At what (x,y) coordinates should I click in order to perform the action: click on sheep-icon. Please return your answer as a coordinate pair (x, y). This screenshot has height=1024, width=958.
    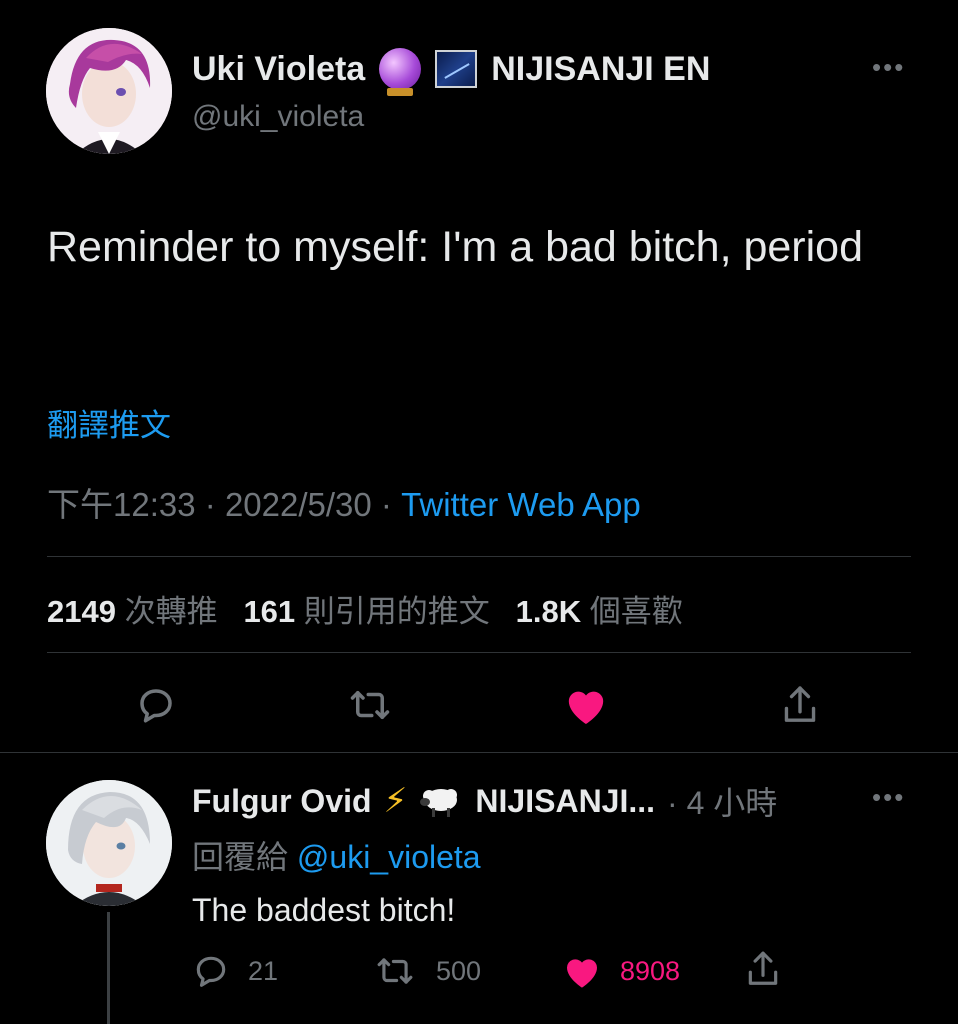
    Looking at the image, I should click on (439, 803).